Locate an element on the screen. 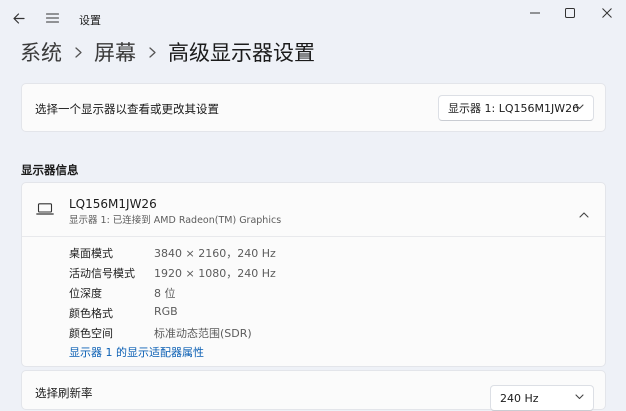 The height and width of the screenshot is (411, 626). menu-button is located at coordinates (52, 18).